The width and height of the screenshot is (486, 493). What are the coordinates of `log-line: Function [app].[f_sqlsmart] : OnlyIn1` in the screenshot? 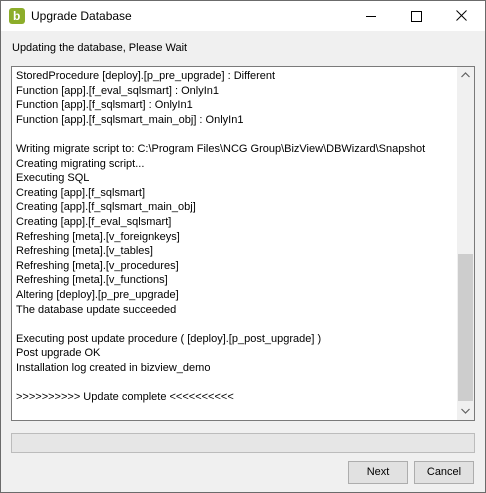 It's located at (104, 105).